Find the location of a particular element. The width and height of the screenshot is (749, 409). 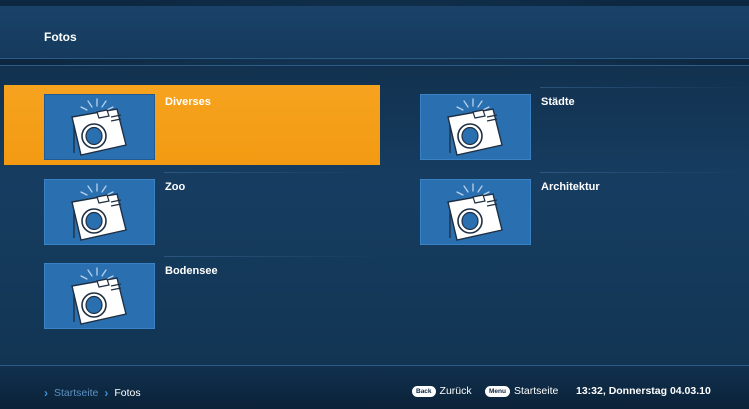

clock: 13:32, Donnerstag 04.03.10 is located at coordinates (643, 391).